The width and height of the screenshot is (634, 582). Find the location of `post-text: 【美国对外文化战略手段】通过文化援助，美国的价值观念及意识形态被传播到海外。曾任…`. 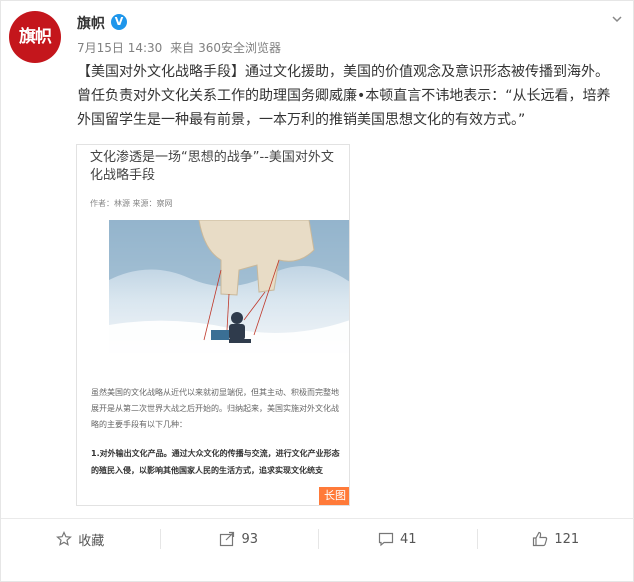

post-text: 【美国对外文化战略手段】通过文化援助，美国的价值观念及意识形态被传播到海外。曾任… is located at coordinates (347, 96).